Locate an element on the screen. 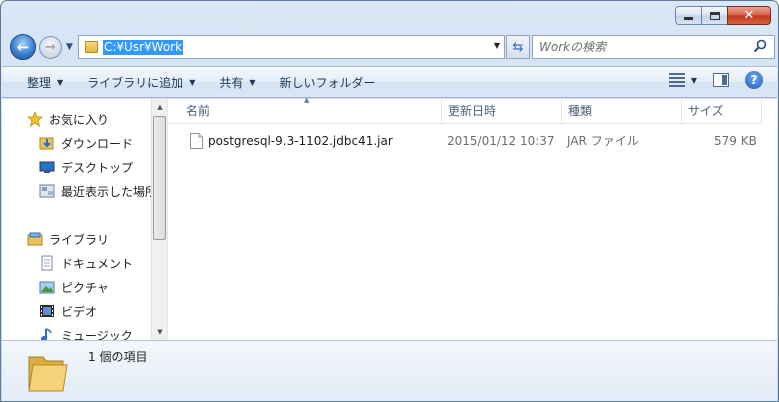 Image resolution: width=779 pixels, height=402 pixels. nav-item-documents: ドキュメント is located at coordinates (86, 263).